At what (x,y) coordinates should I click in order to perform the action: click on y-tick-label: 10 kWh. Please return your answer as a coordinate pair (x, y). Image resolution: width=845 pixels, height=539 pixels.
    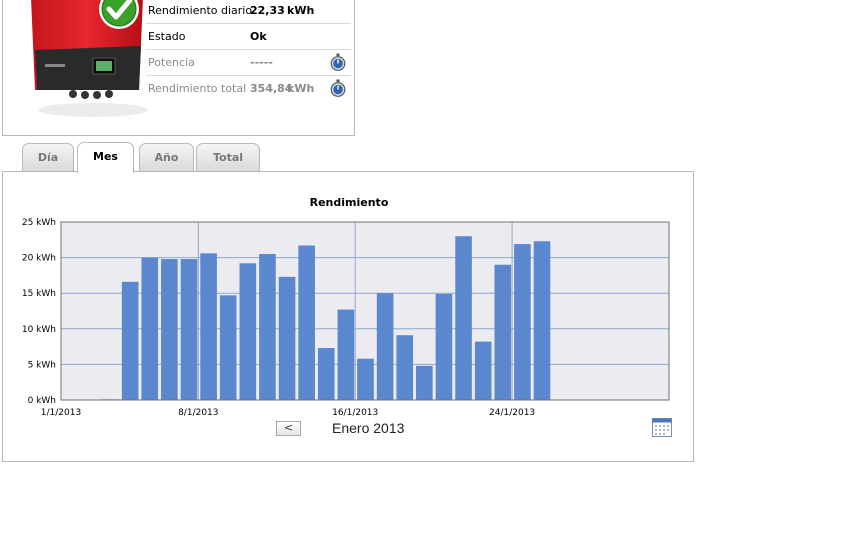
    Looking at the image, I should click on (39, 330).